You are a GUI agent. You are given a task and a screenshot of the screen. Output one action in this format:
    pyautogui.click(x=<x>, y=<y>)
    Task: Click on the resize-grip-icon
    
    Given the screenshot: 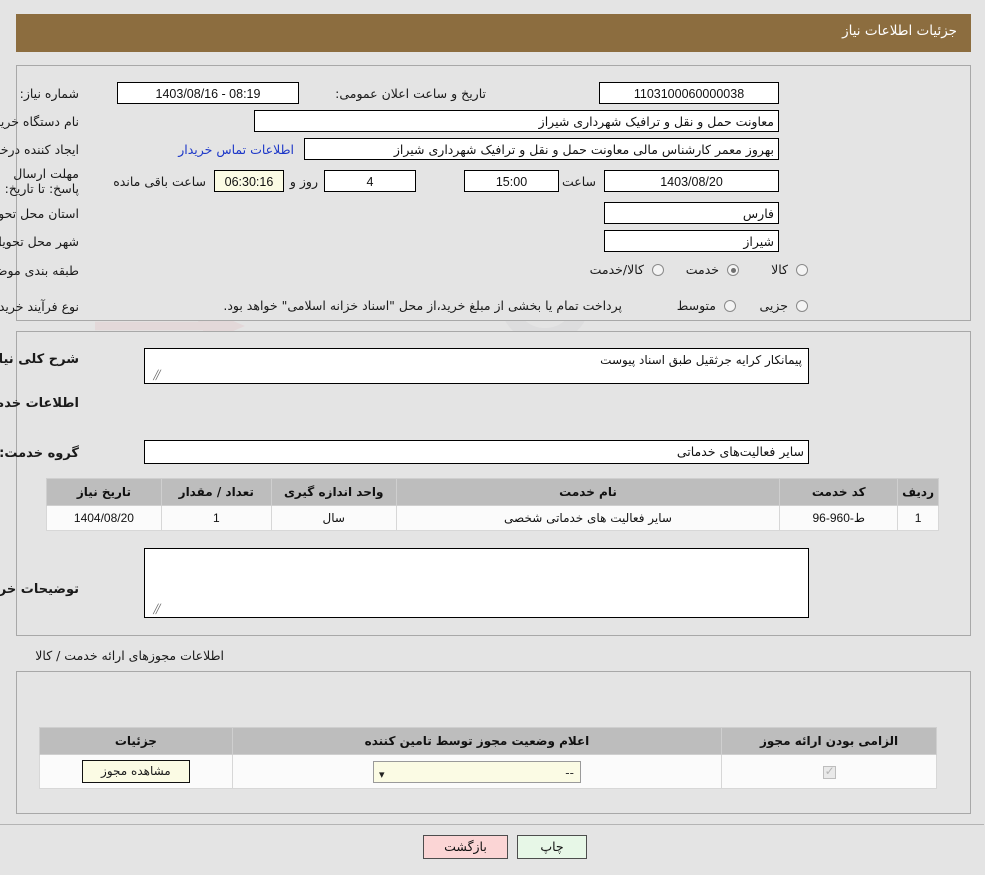 What is the action you would take?
    pyautogui.click(x=154, y=376)
    